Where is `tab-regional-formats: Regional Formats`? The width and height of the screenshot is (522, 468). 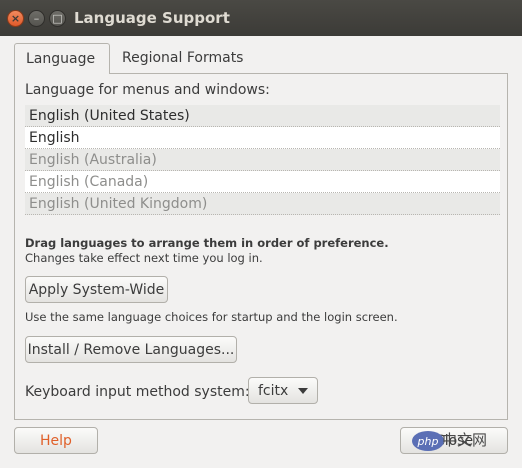 tab-regional-formats: Regional Formats is located at coordinates (183, 58).